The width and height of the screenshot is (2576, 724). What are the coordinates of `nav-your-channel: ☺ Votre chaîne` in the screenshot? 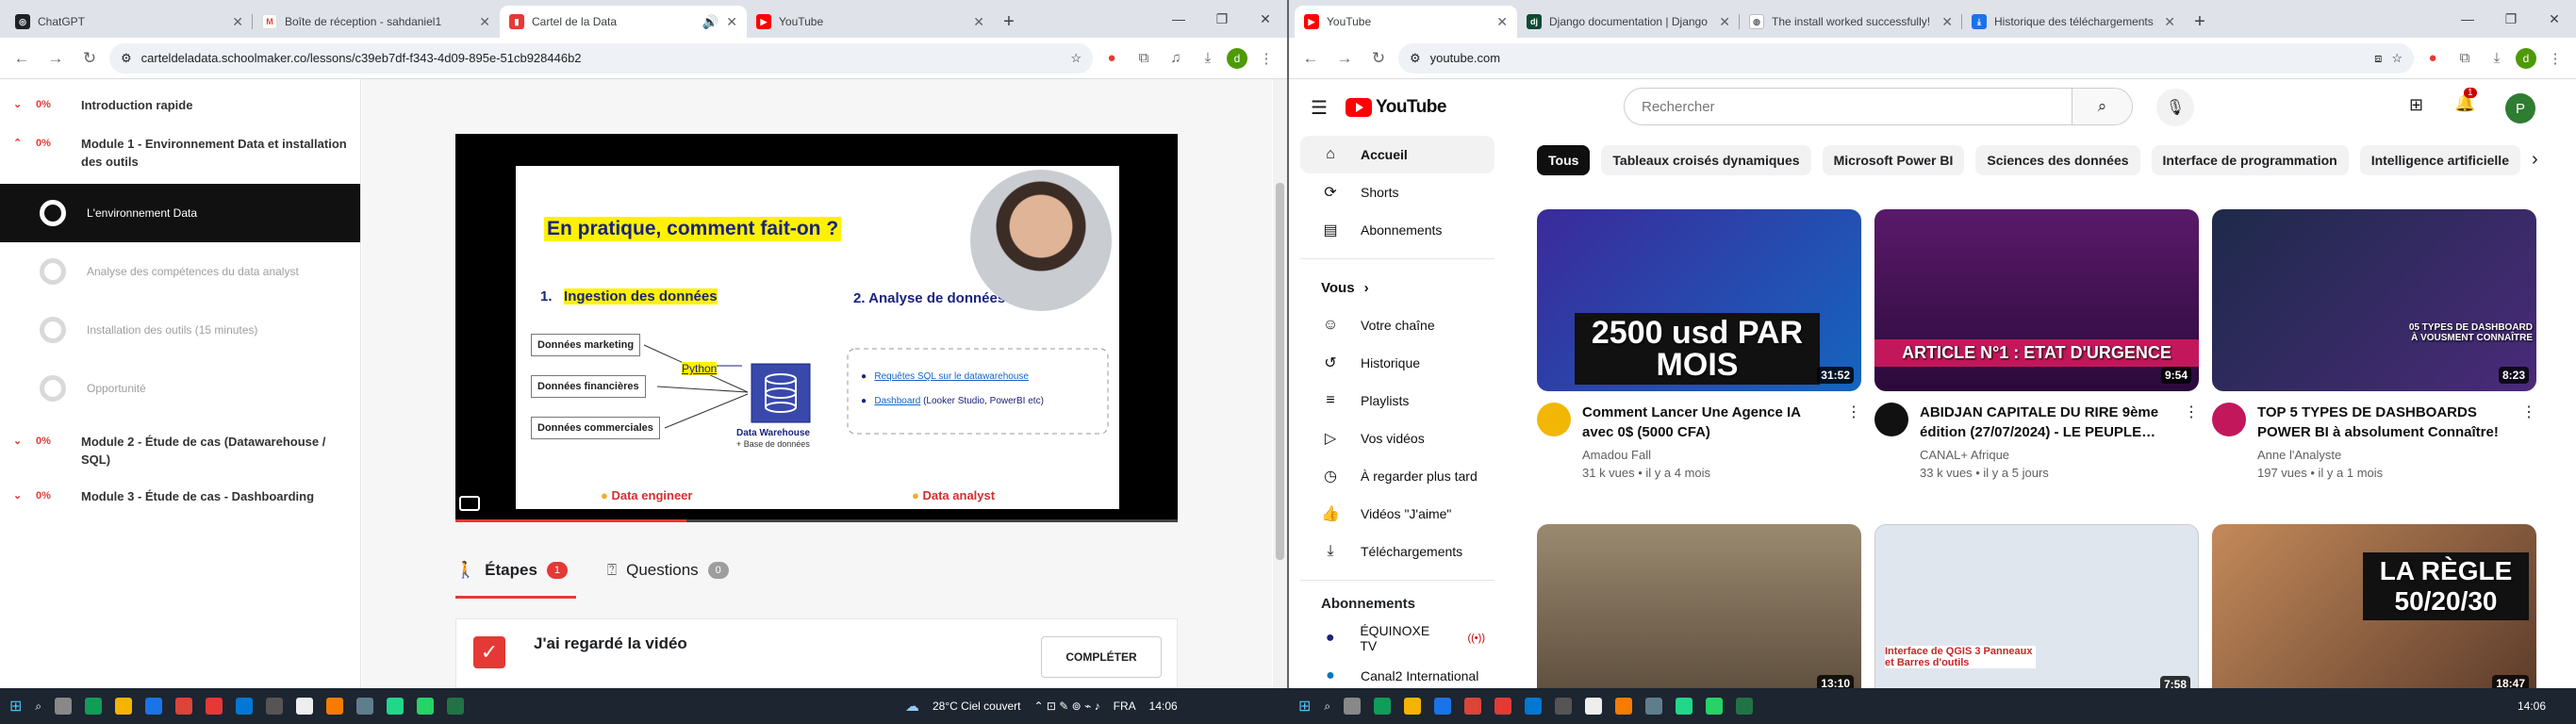 It's located at (1397, 325).